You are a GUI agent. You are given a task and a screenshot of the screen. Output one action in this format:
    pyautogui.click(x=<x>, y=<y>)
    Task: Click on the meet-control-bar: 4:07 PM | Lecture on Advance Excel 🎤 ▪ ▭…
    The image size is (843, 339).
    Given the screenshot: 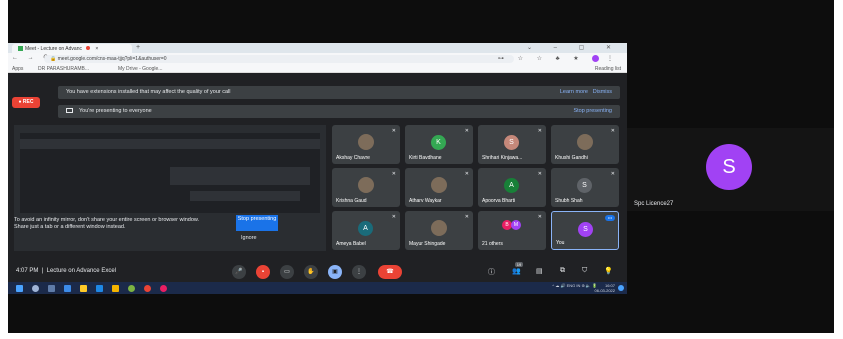 What is the action you would take?
    pyautogui.click(x=317, y=272)
    